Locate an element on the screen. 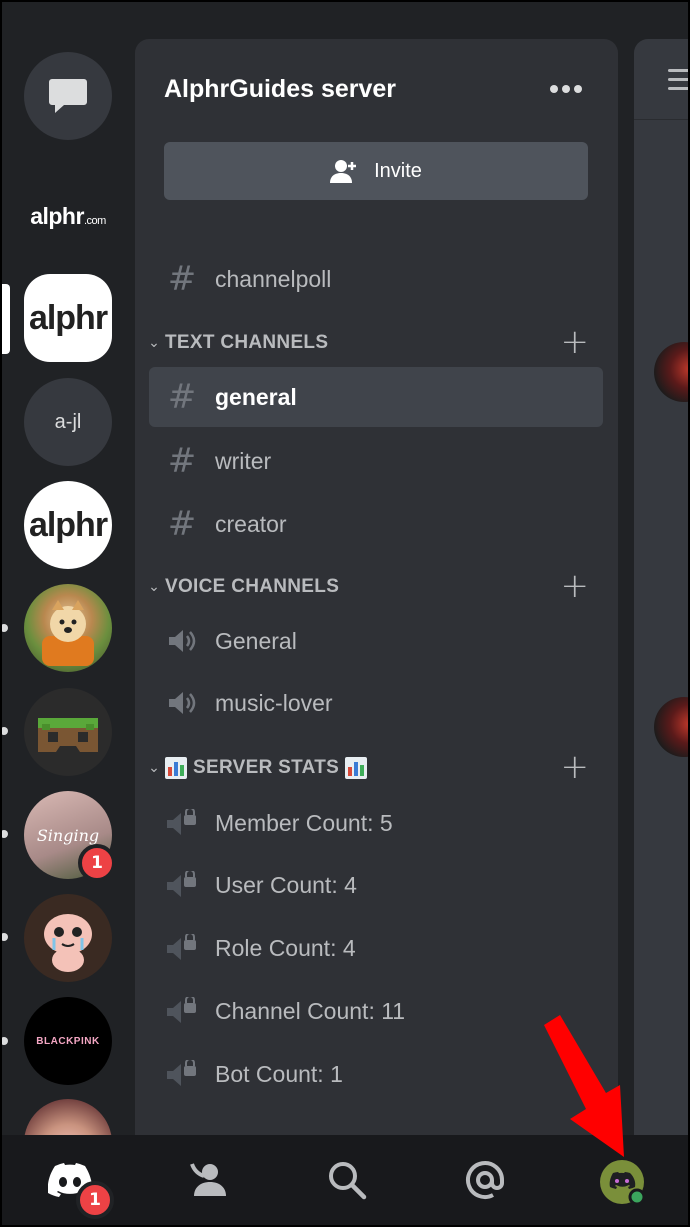 The width and height of the screenshot is (690, 1227). category-label-wrap: SERVER STATS is located at coordinates (266, 768).